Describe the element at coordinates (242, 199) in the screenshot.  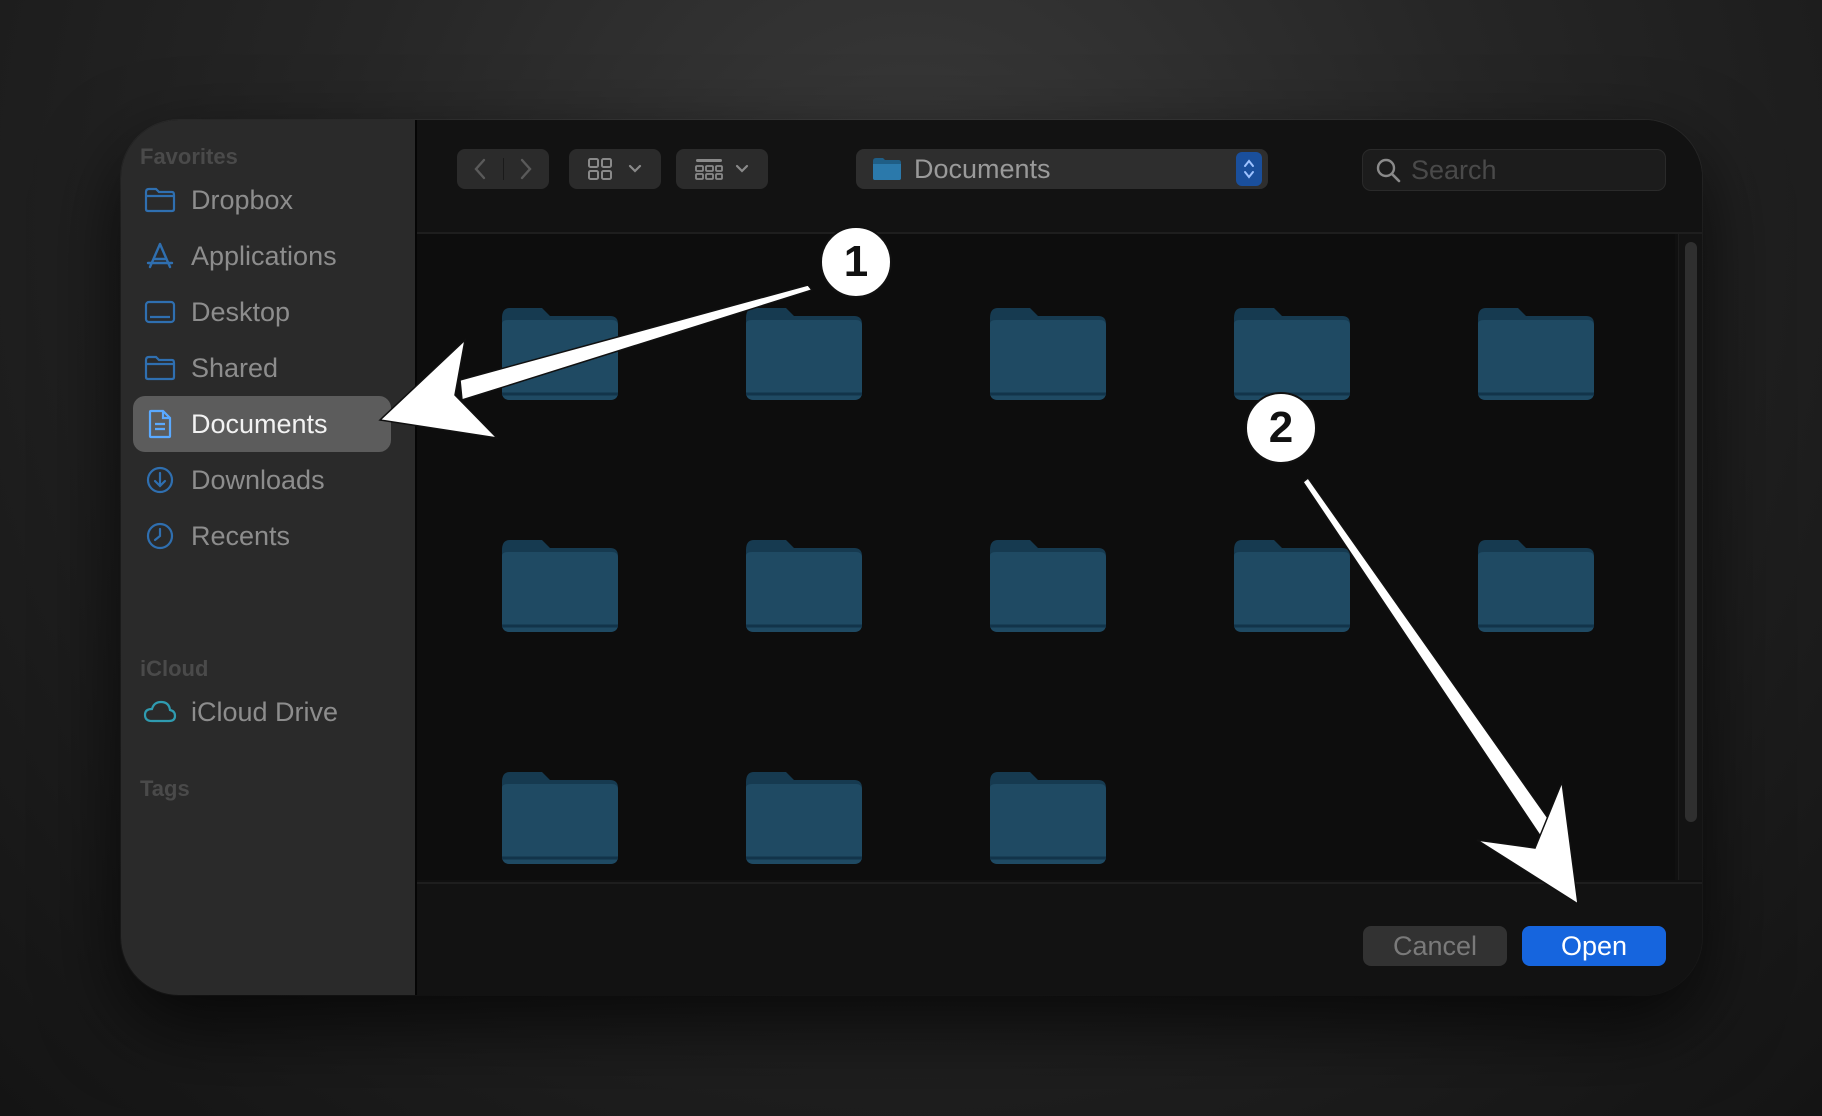
I see `sidebar-item-label: Dropbox` at that location.